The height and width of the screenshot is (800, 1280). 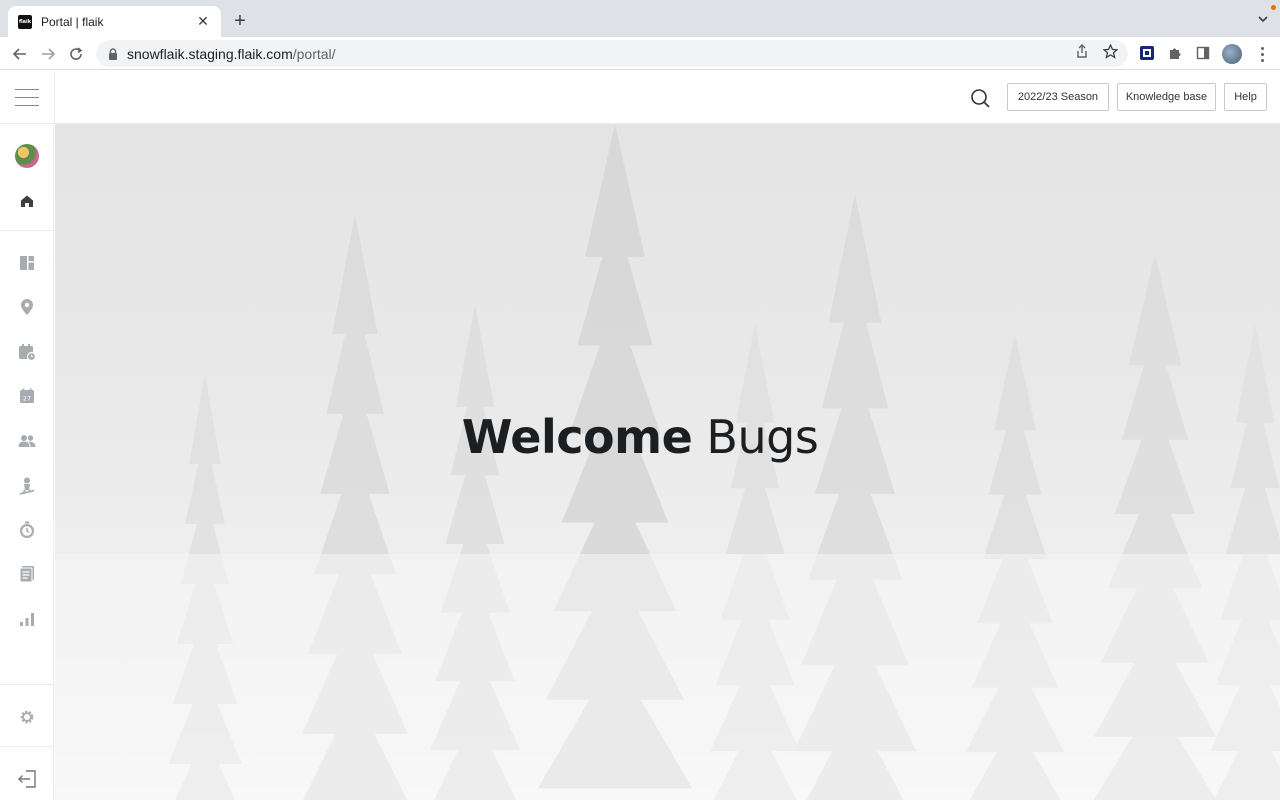 I want to click on location-pin-icon, so click(x=27, y=307).